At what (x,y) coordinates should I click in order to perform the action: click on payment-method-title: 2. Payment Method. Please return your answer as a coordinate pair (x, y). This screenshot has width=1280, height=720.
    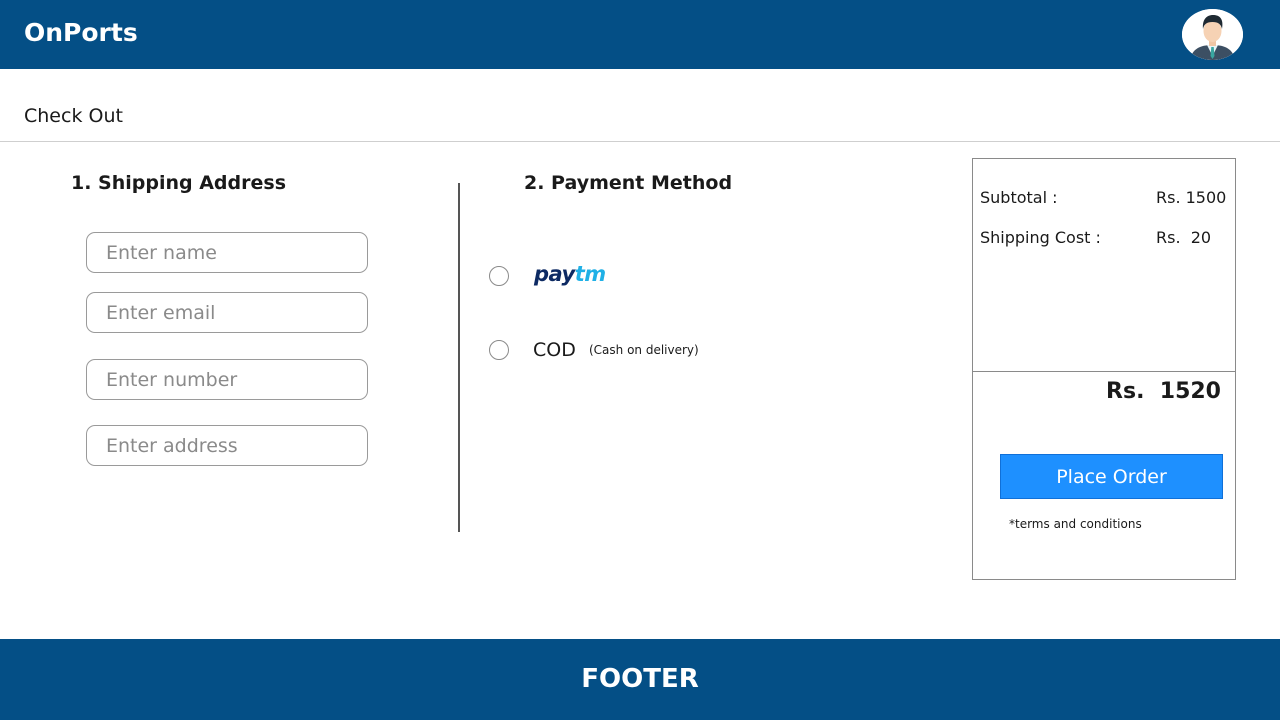
    Looking at the image, I should click on (628, 183).